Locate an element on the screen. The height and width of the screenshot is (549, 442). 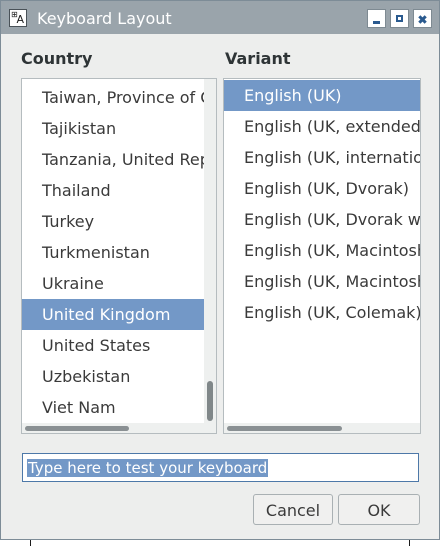
country-horizontal-scrollbar is located at coordinates (113, 428).